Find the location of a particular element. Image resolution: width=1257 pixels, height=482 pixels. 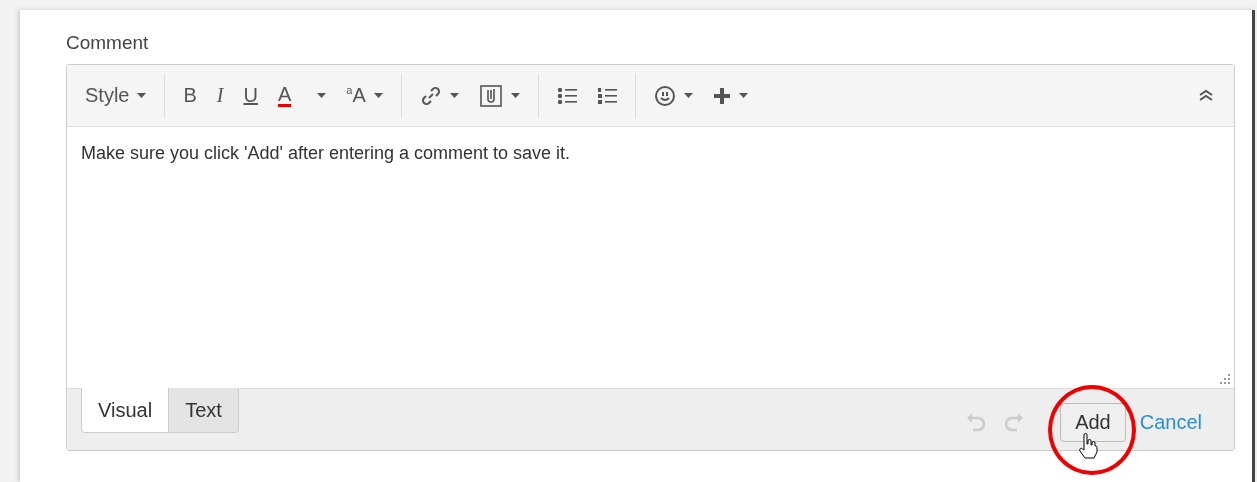

italic-button: I is located at coordinates (220, 95).